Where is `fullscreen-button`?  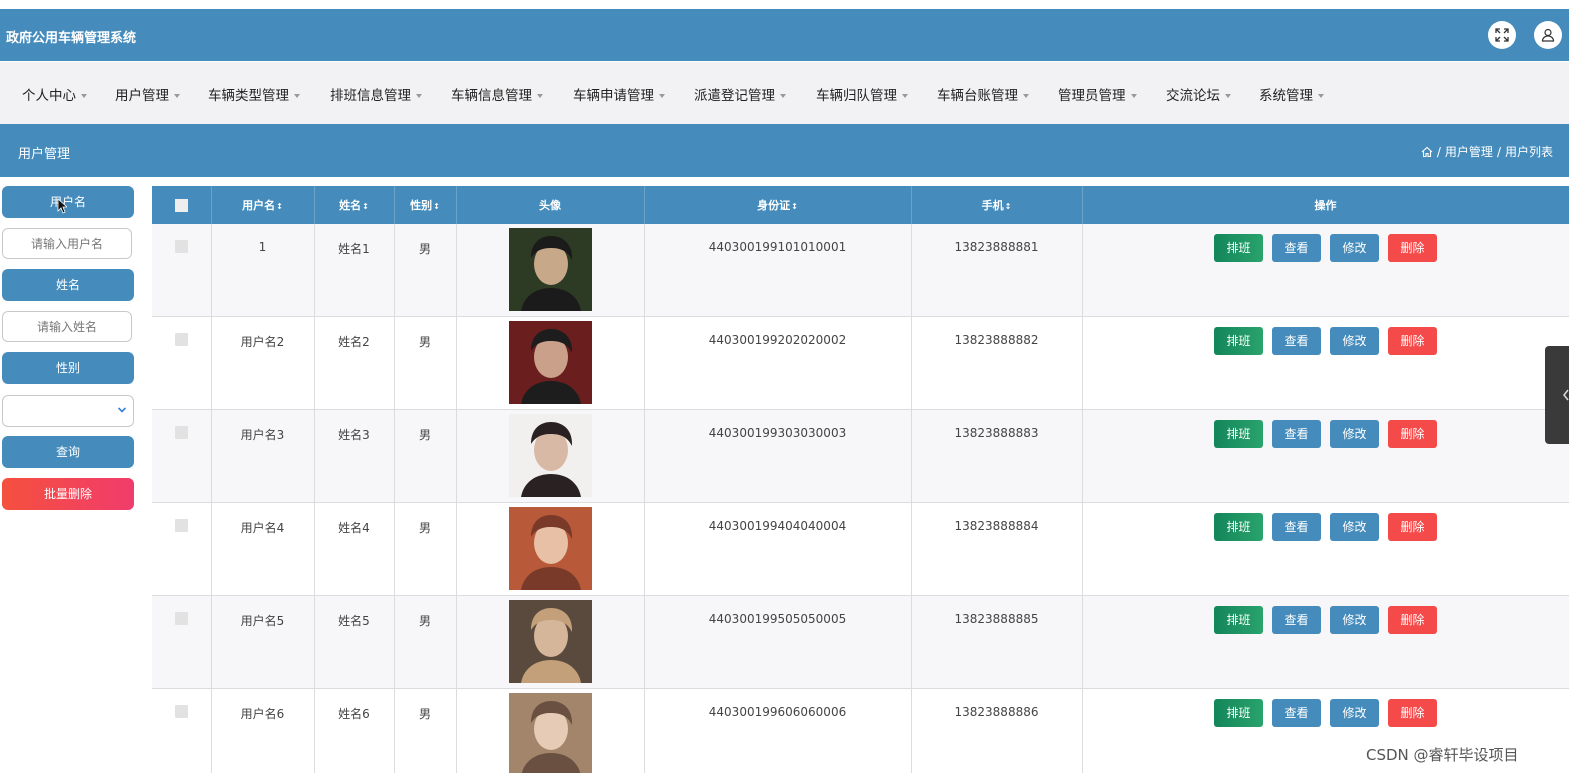 fullscreen-button is located at coordinates (1502, 35).